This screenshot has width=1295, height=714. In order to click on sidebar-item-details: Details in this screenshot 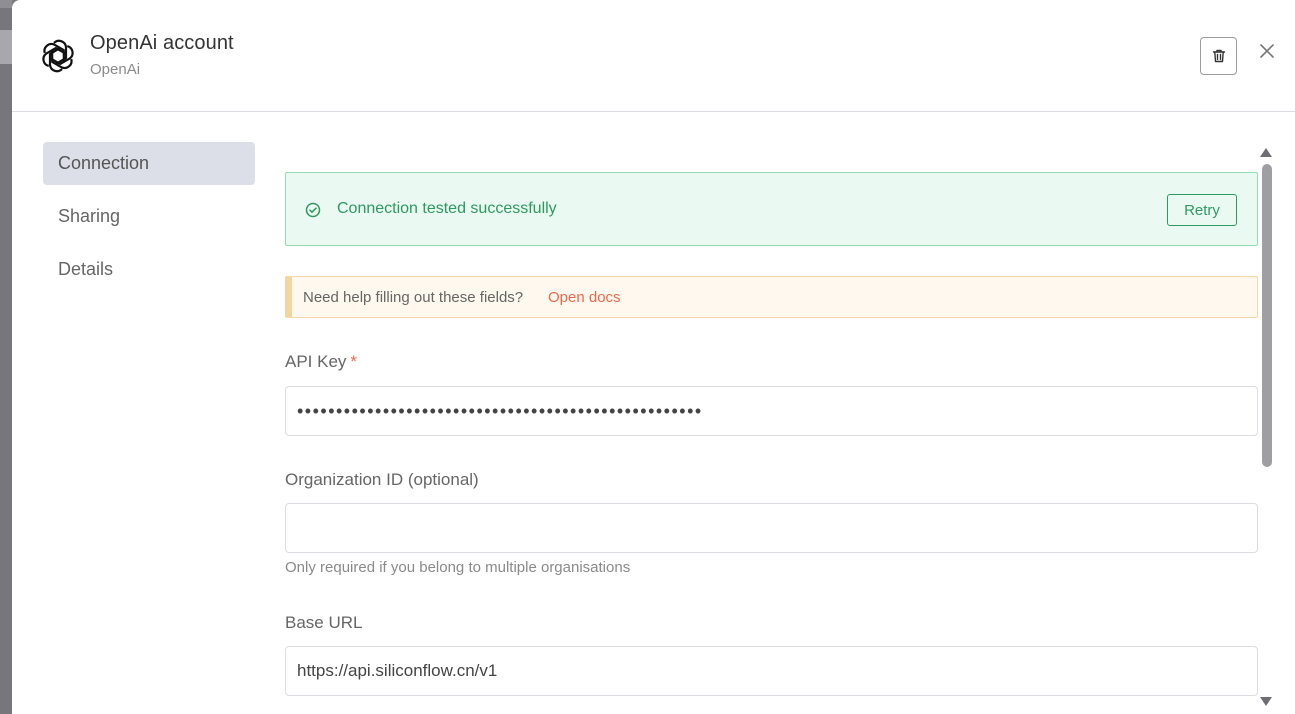, I will do `click(149, 269)`.